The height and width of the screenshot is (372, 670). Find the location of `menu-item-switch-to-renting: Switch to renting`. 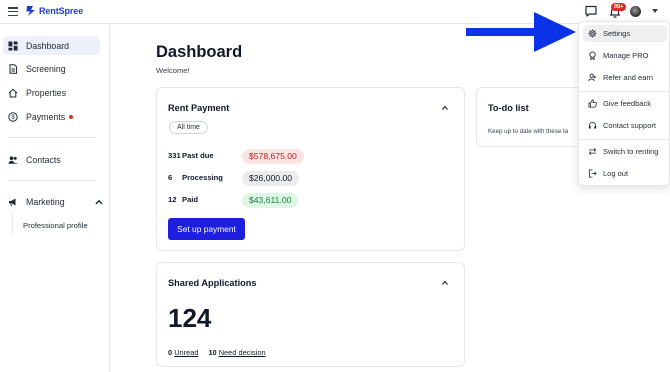

menu-item-switch-to-renting: Switch to renting is located at coordinates (625, 151).